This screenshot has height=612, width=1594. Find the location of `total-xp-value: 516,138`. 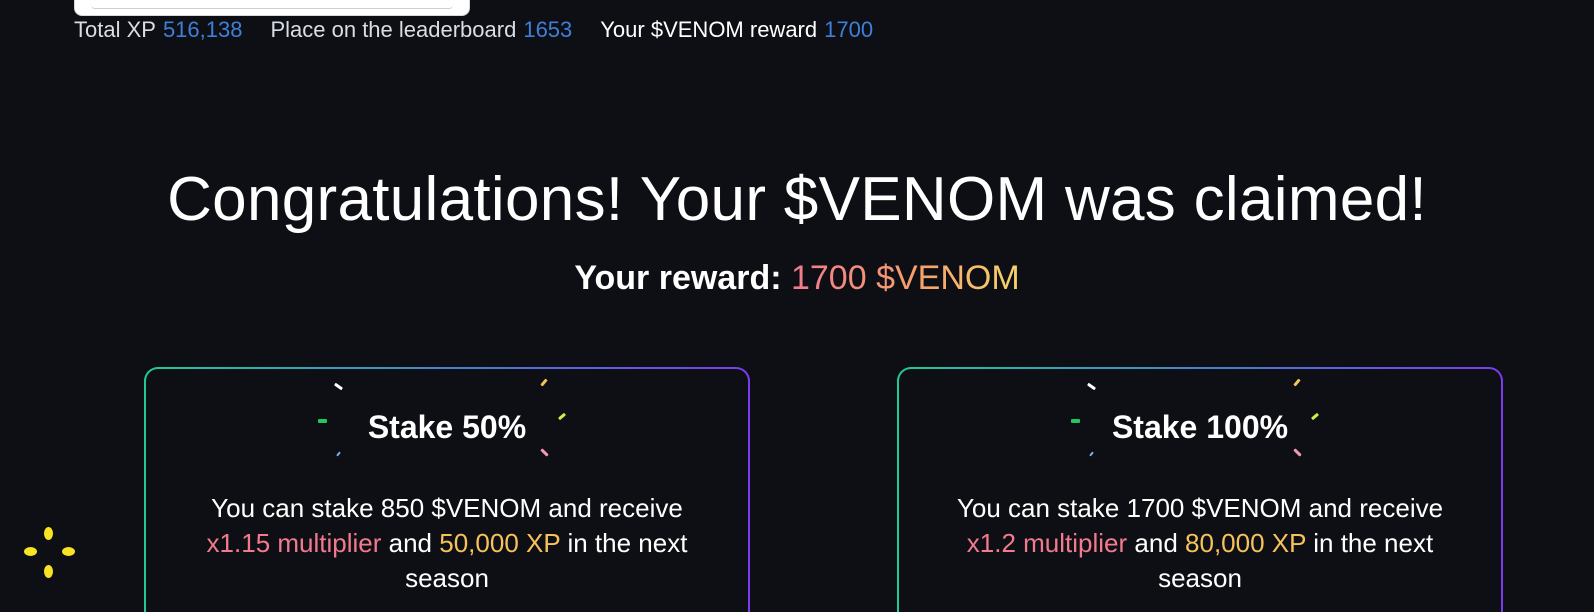

total-xp-value: 516,138 is located at coordinates (202, 29).